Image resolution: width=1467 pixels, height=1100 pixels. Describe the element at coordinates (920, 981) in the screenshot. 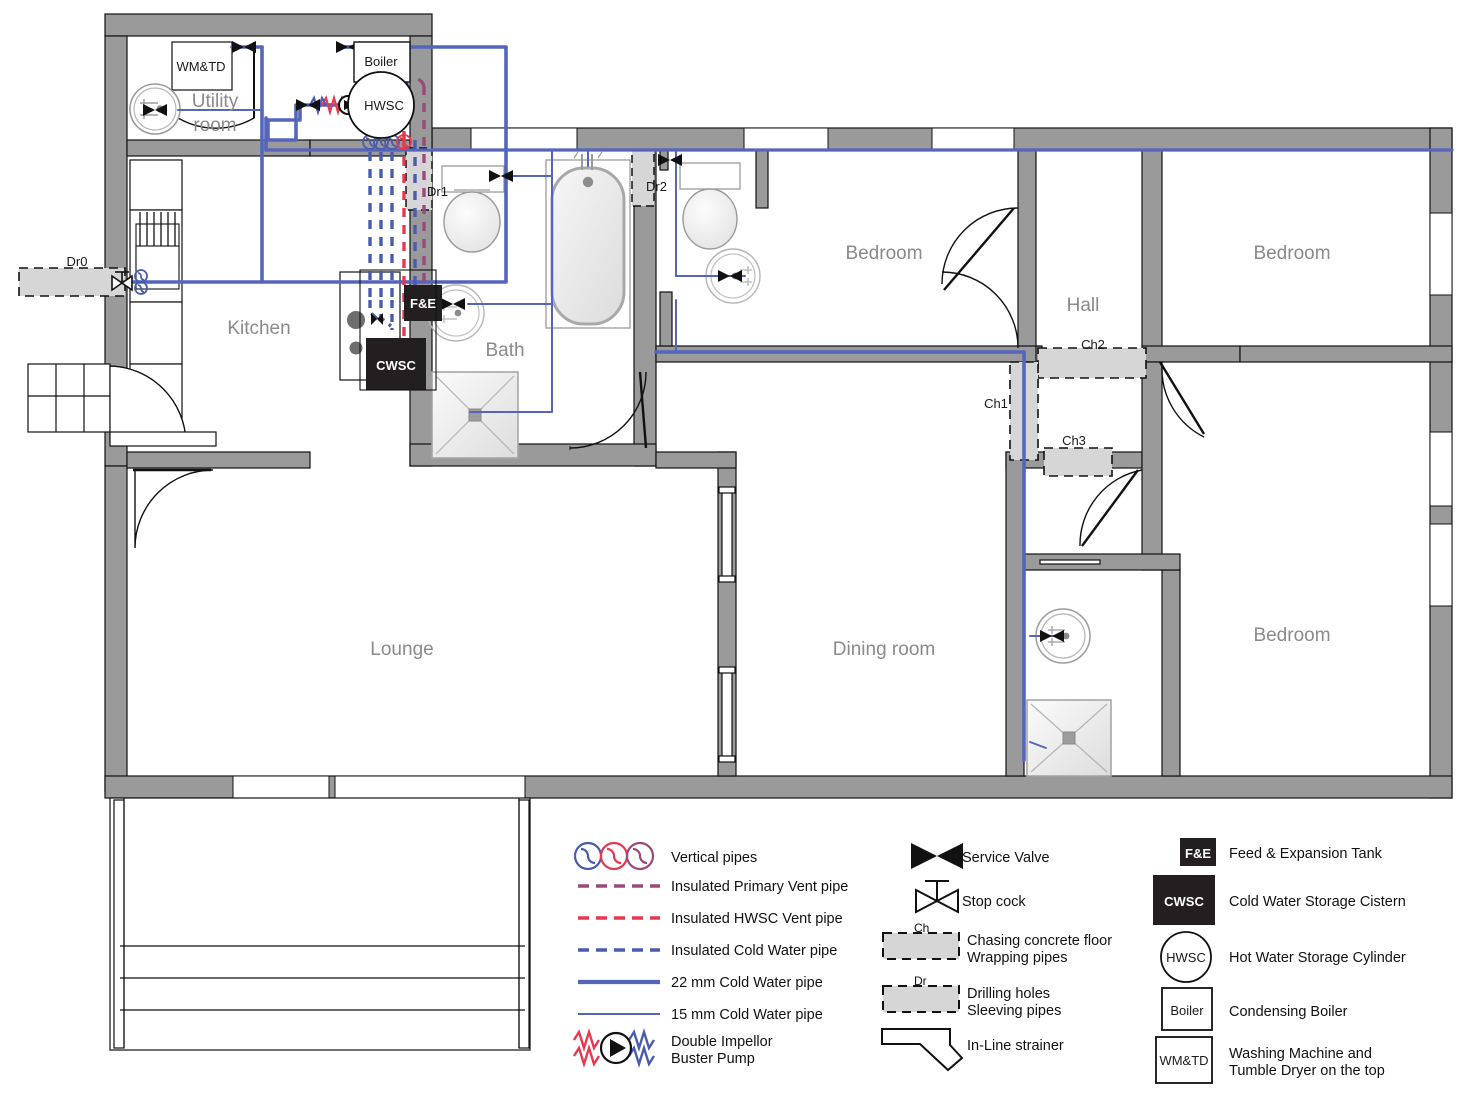

I see `legend-drilling-tag: Dr` at that location.